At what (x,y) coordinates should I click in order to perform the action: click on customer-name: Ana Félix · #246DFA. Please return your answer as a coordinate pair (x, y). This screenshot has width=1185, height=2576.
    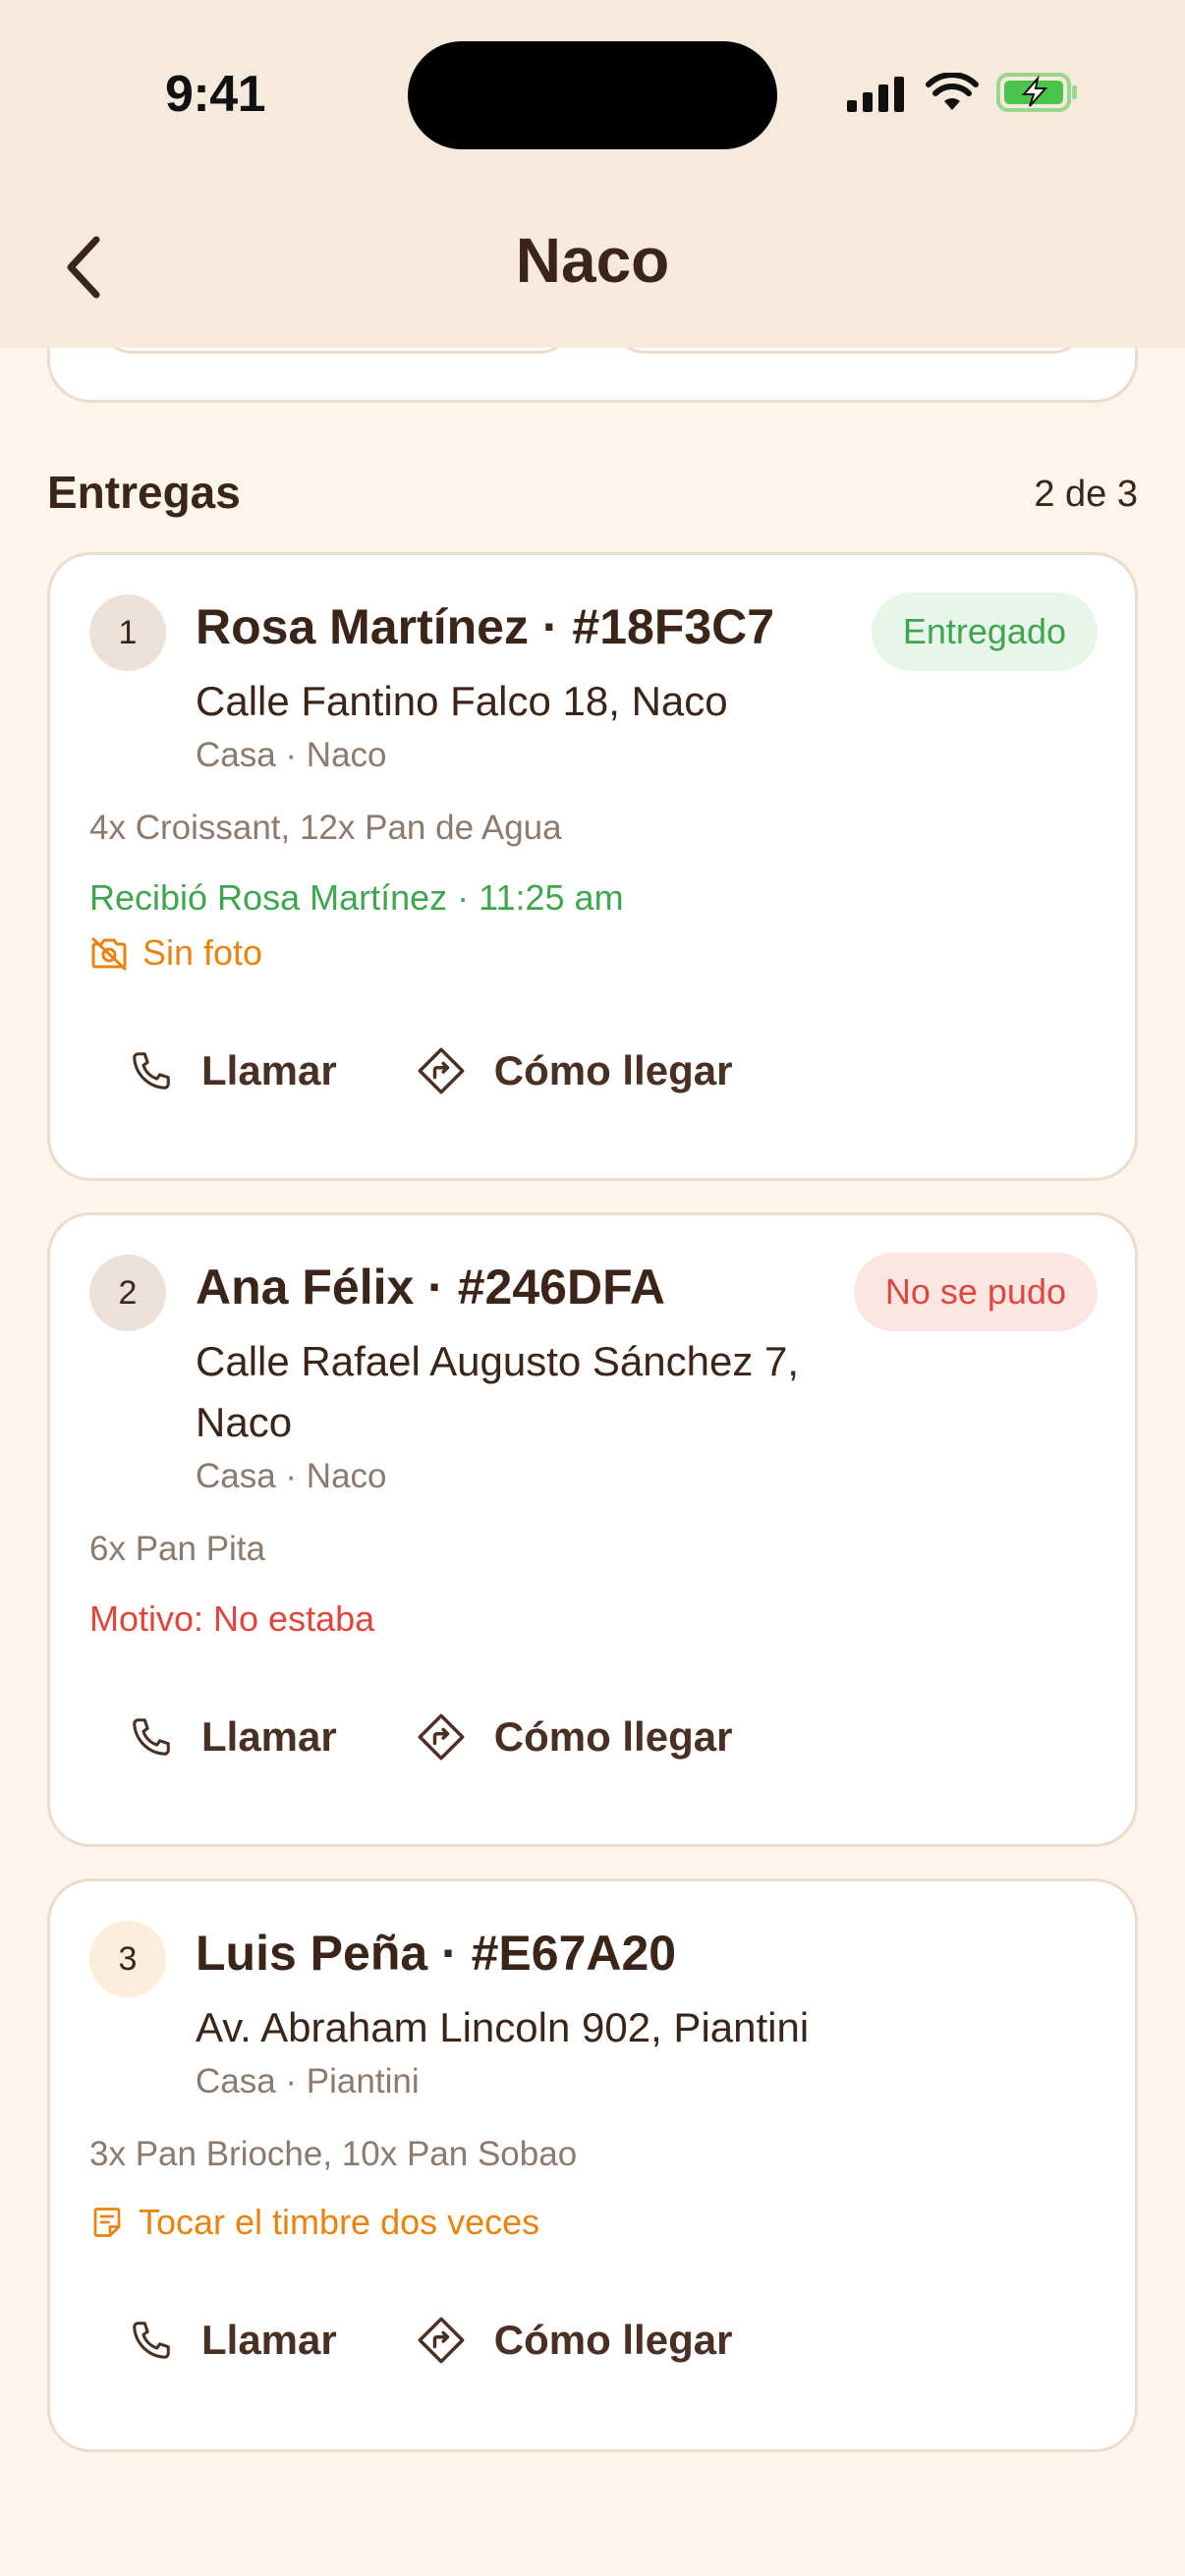
    Looking at the image, I should click on (431, 1287).